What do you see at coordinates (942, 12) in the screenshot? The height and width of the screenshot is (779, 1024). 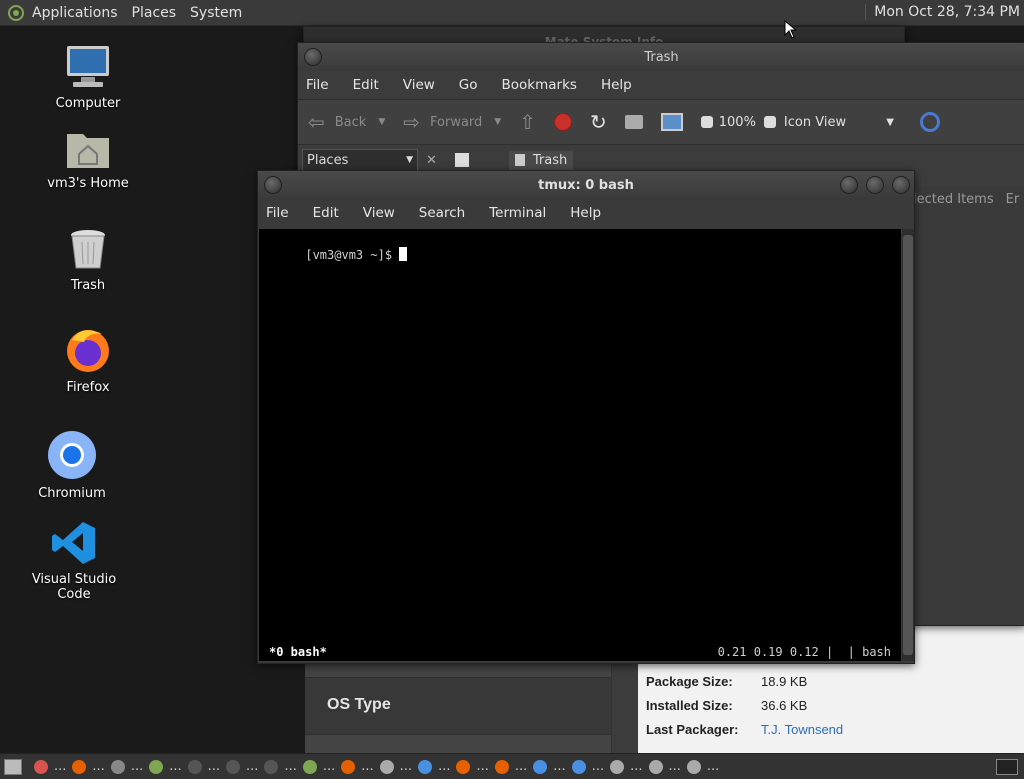 I see `clock: Mon Oct 28, 7:34 PM` at bounding box center [942, 12].